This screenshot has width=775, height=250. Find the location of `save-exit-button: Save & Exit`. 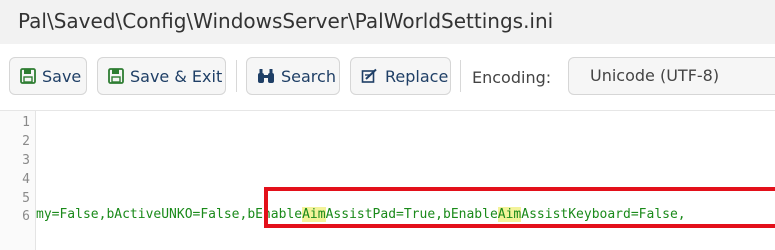

save-exit-button: Save & Exit is located at coordinates (161, 76).